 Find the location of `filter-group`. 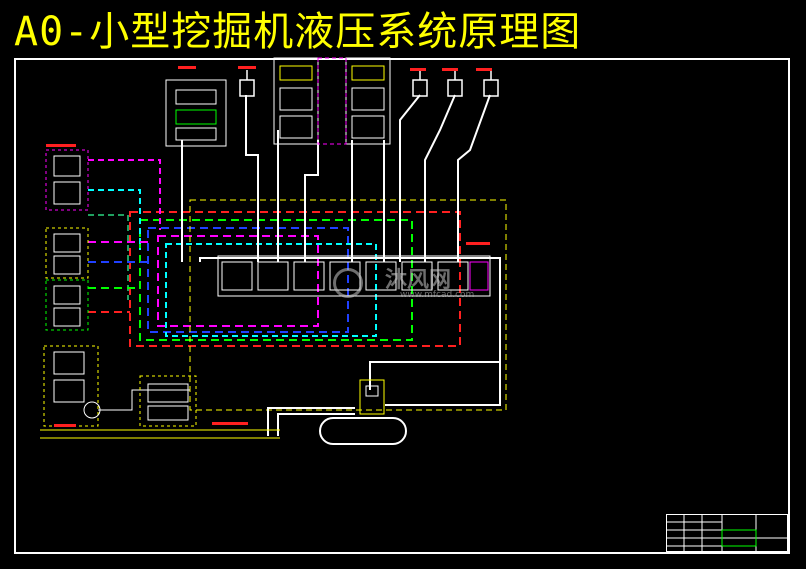

filter-group is located at coordinates (372, 397).